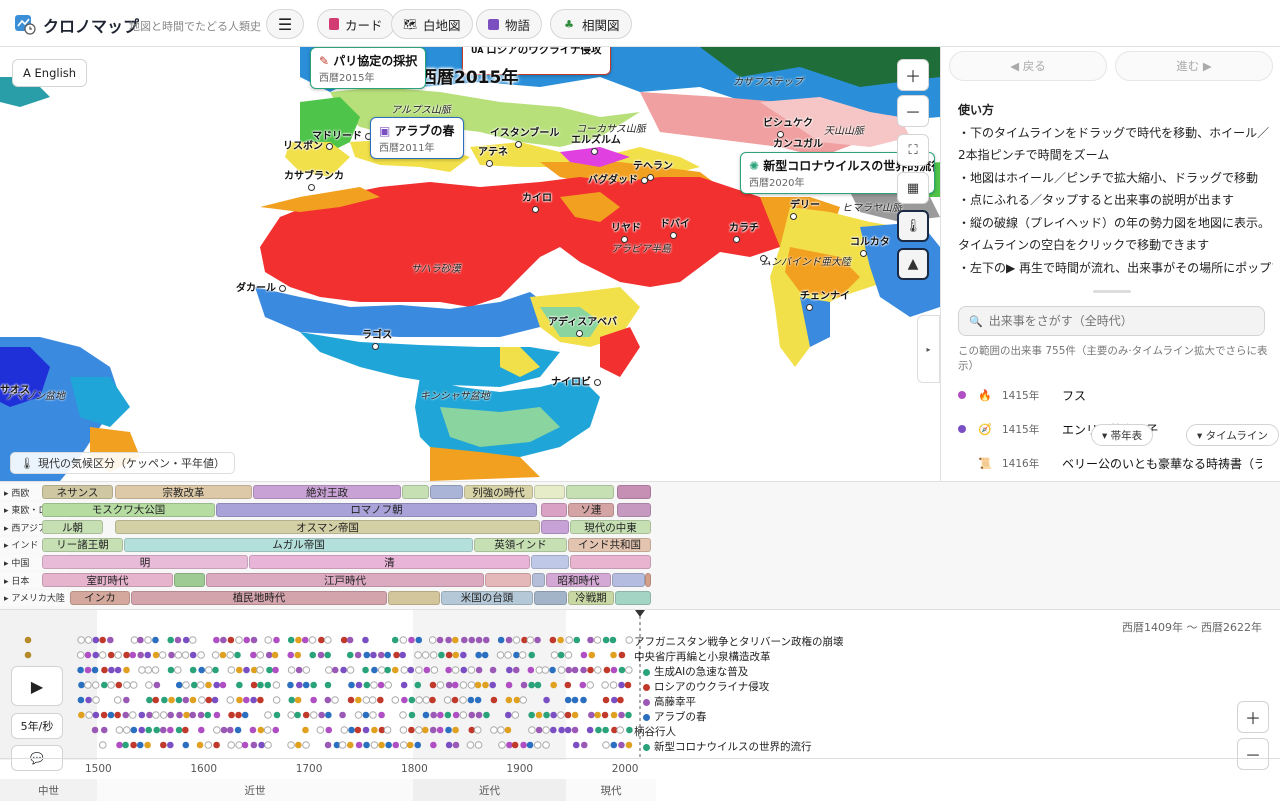 Image resolution: width=1280 pixels, height=801 pixels. What do you see at coordinates (591, 597) in the screenshot?
I see `band-segment: 冷戦期` at bounding box center [591, 597].